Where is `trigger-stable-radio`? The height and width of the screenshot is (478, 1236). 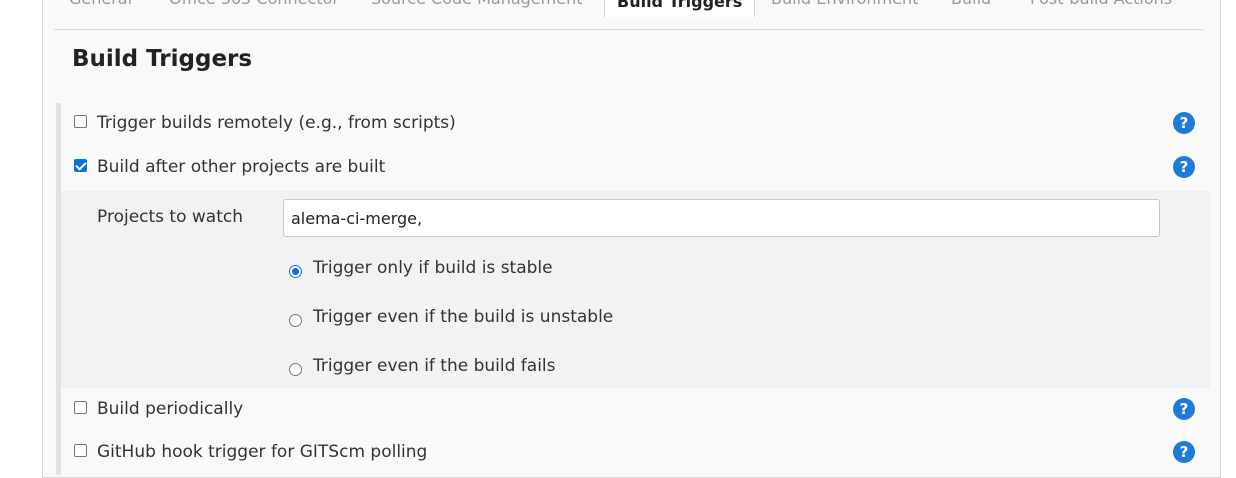 trigger-stable-radio is located at coordinates (295, 271).